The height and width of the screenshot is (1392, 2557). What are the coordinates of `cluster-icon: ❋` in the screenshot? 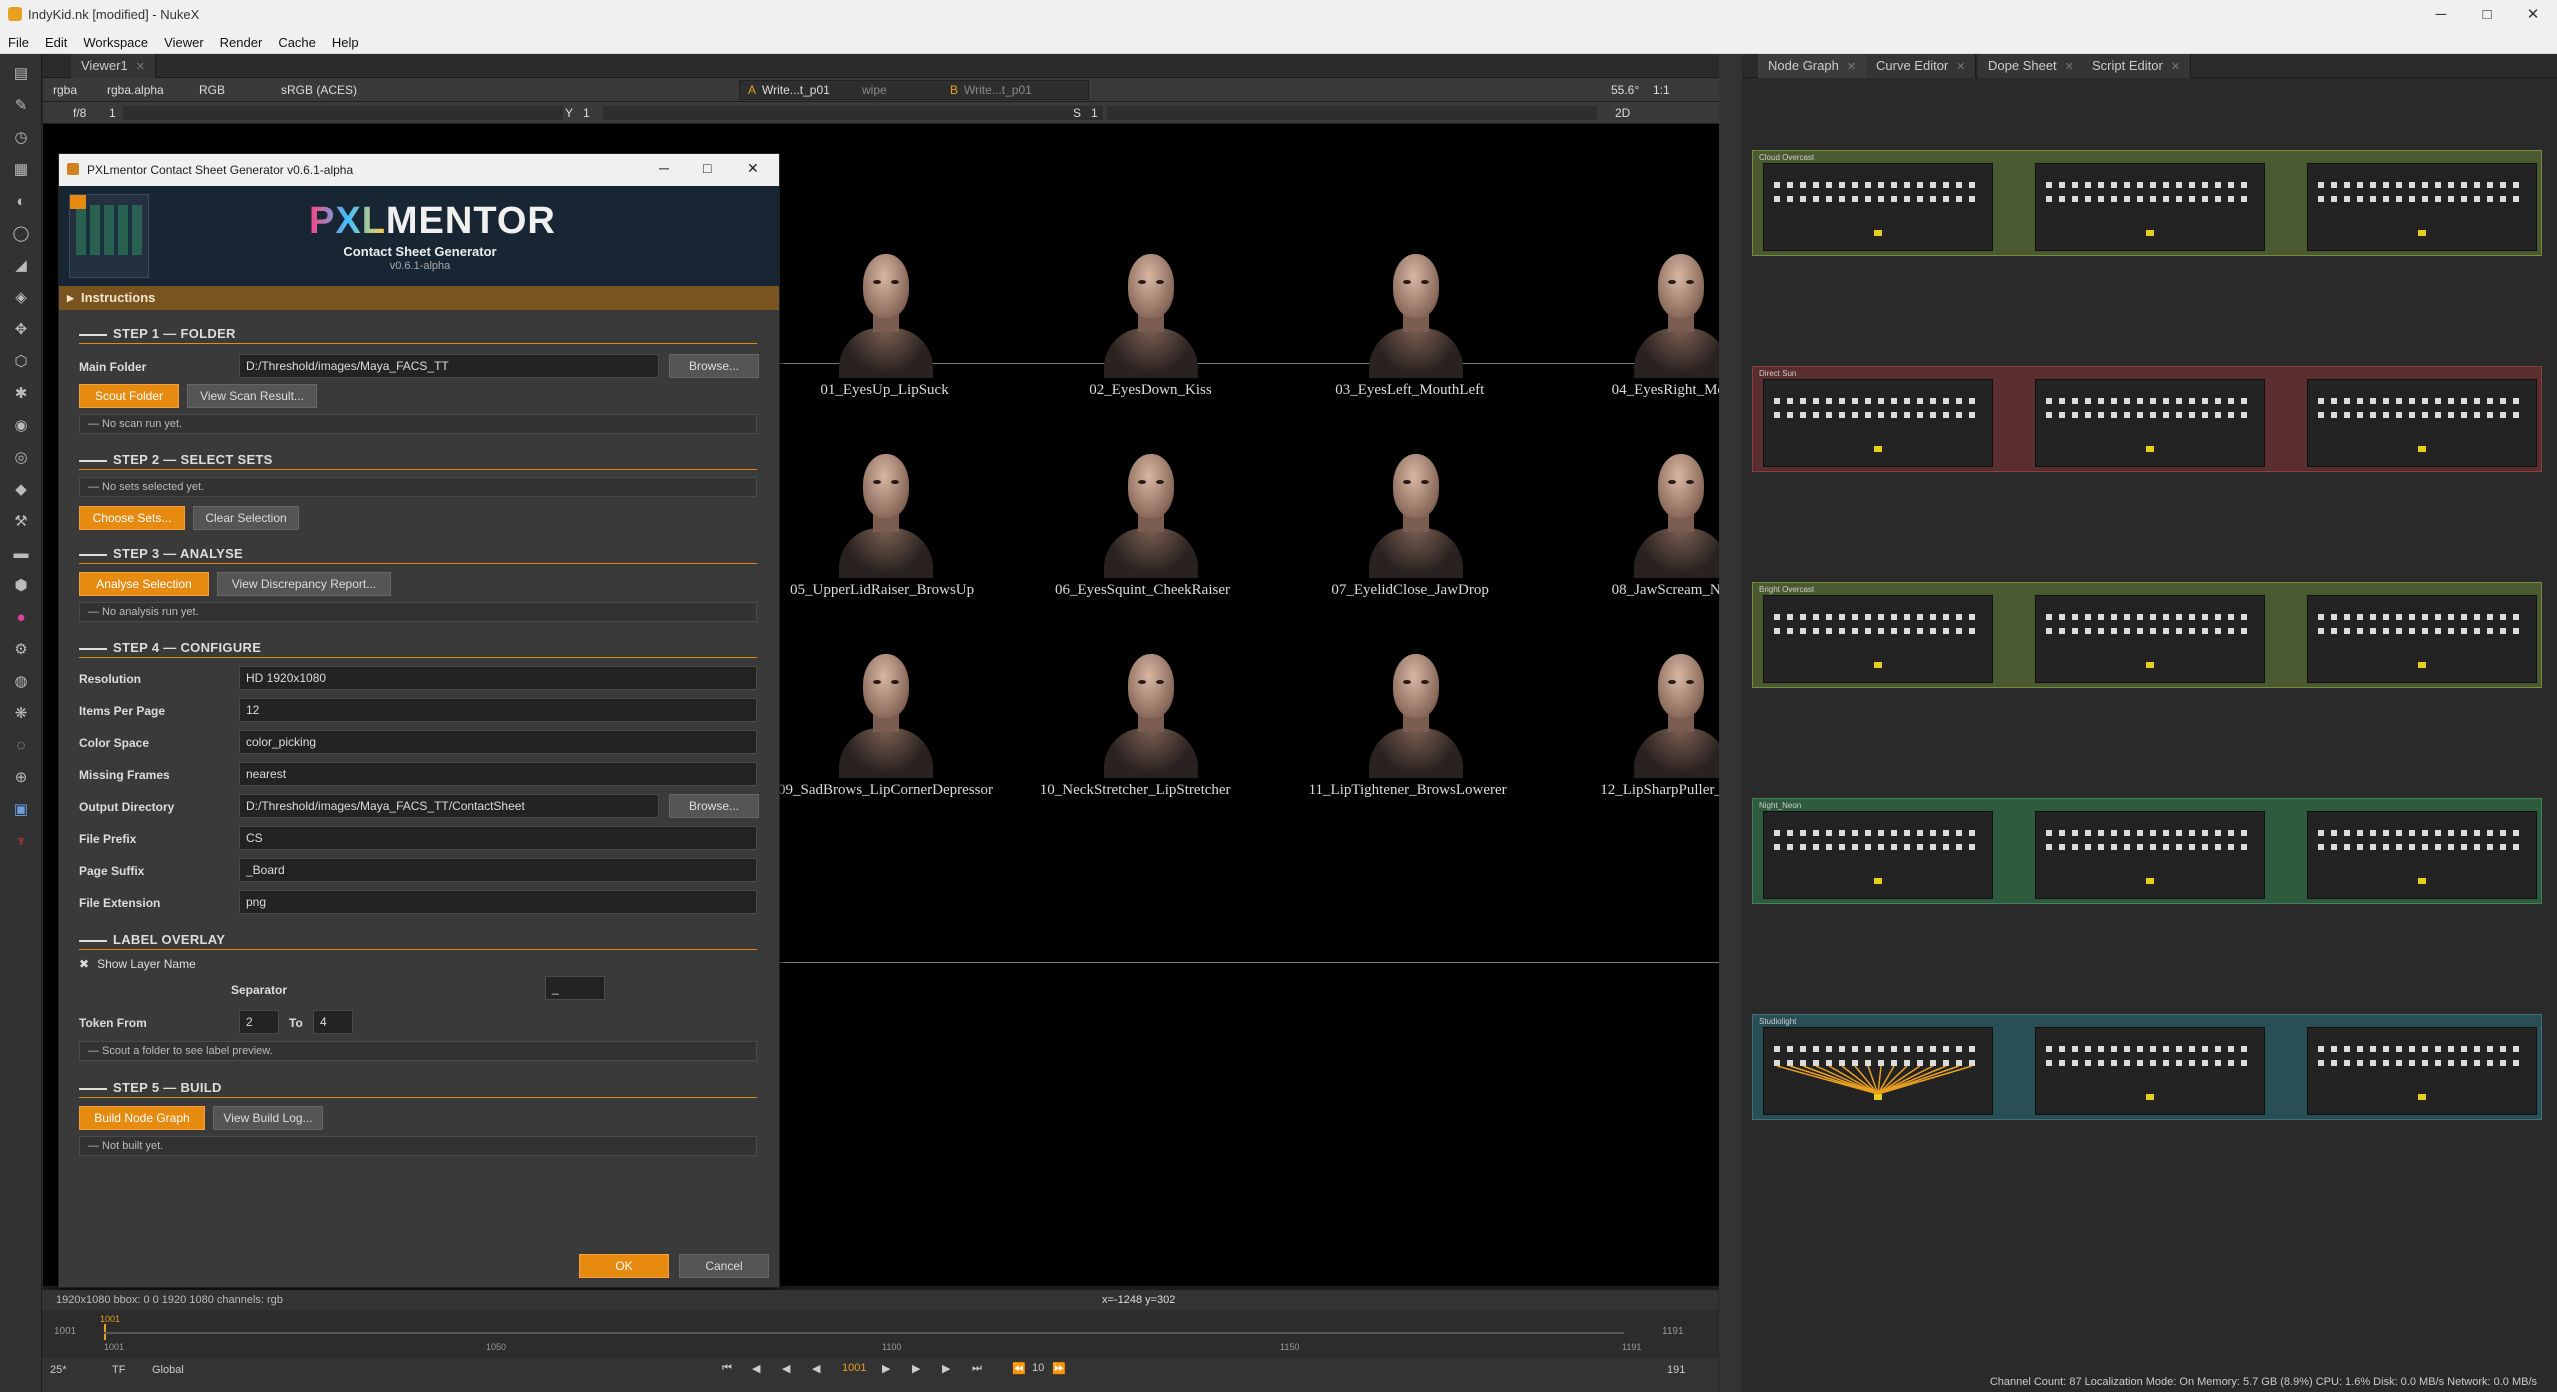 It's located at (21, 714).